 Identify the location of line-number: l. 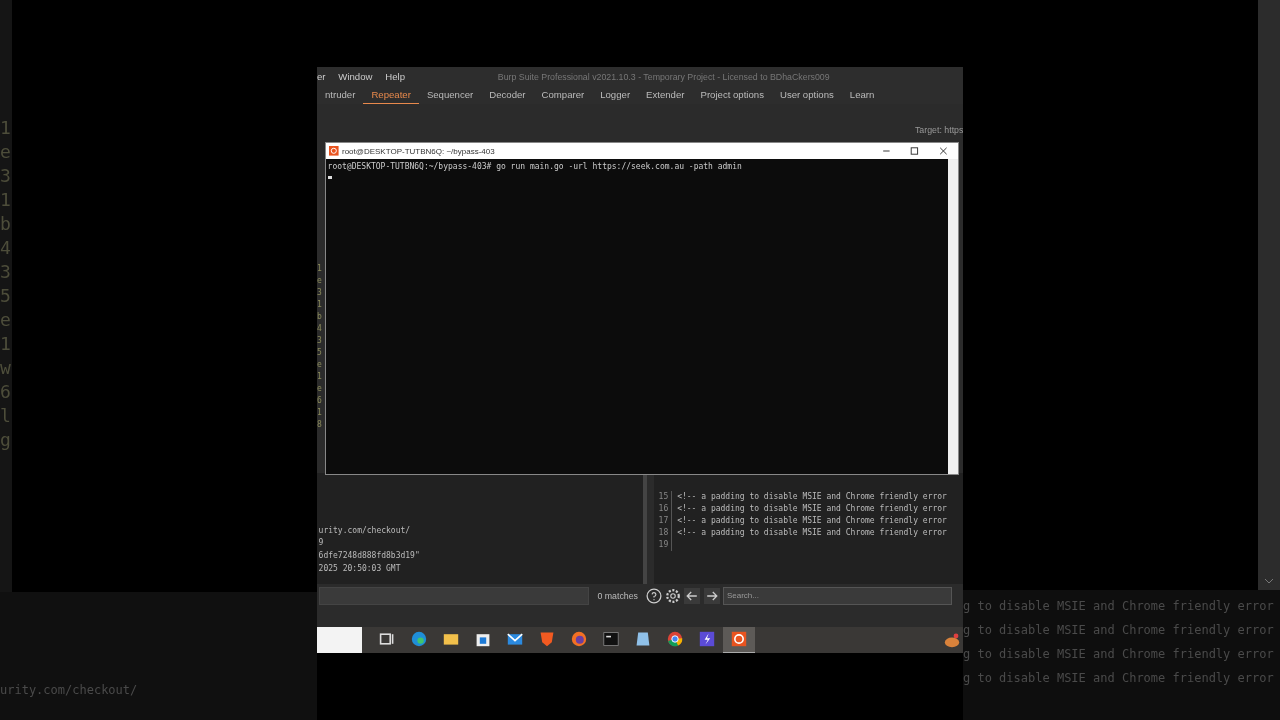
(6, 416).